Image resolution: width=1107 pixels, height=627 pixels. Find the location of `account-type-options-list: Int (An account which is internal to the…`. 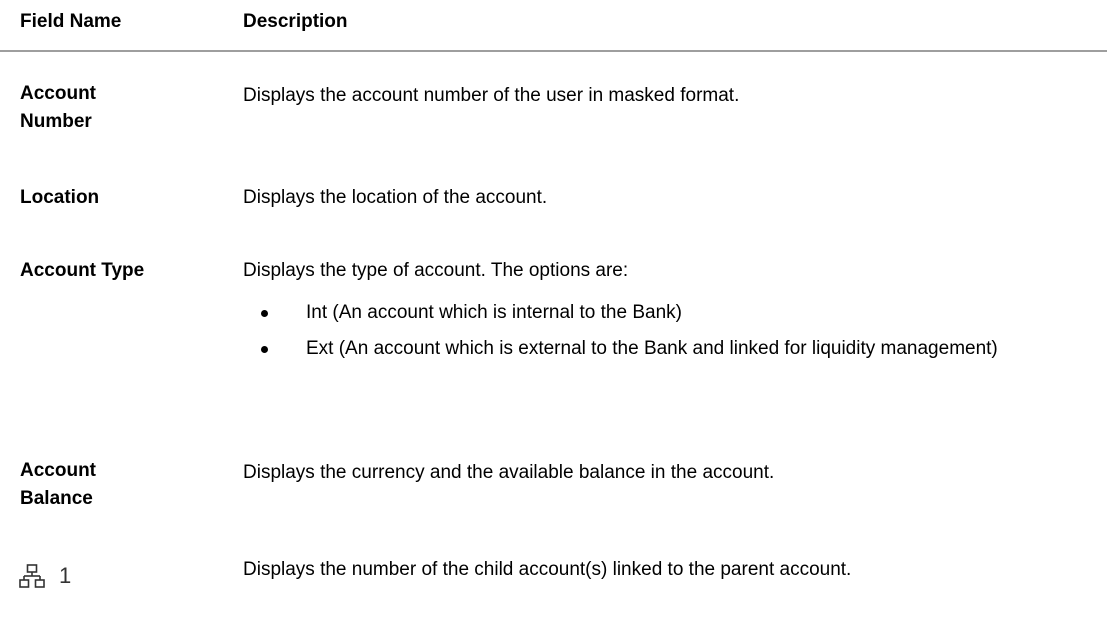

account-type-options-list: Int (An account which is internal to the… is located at coordinates (658, 331).